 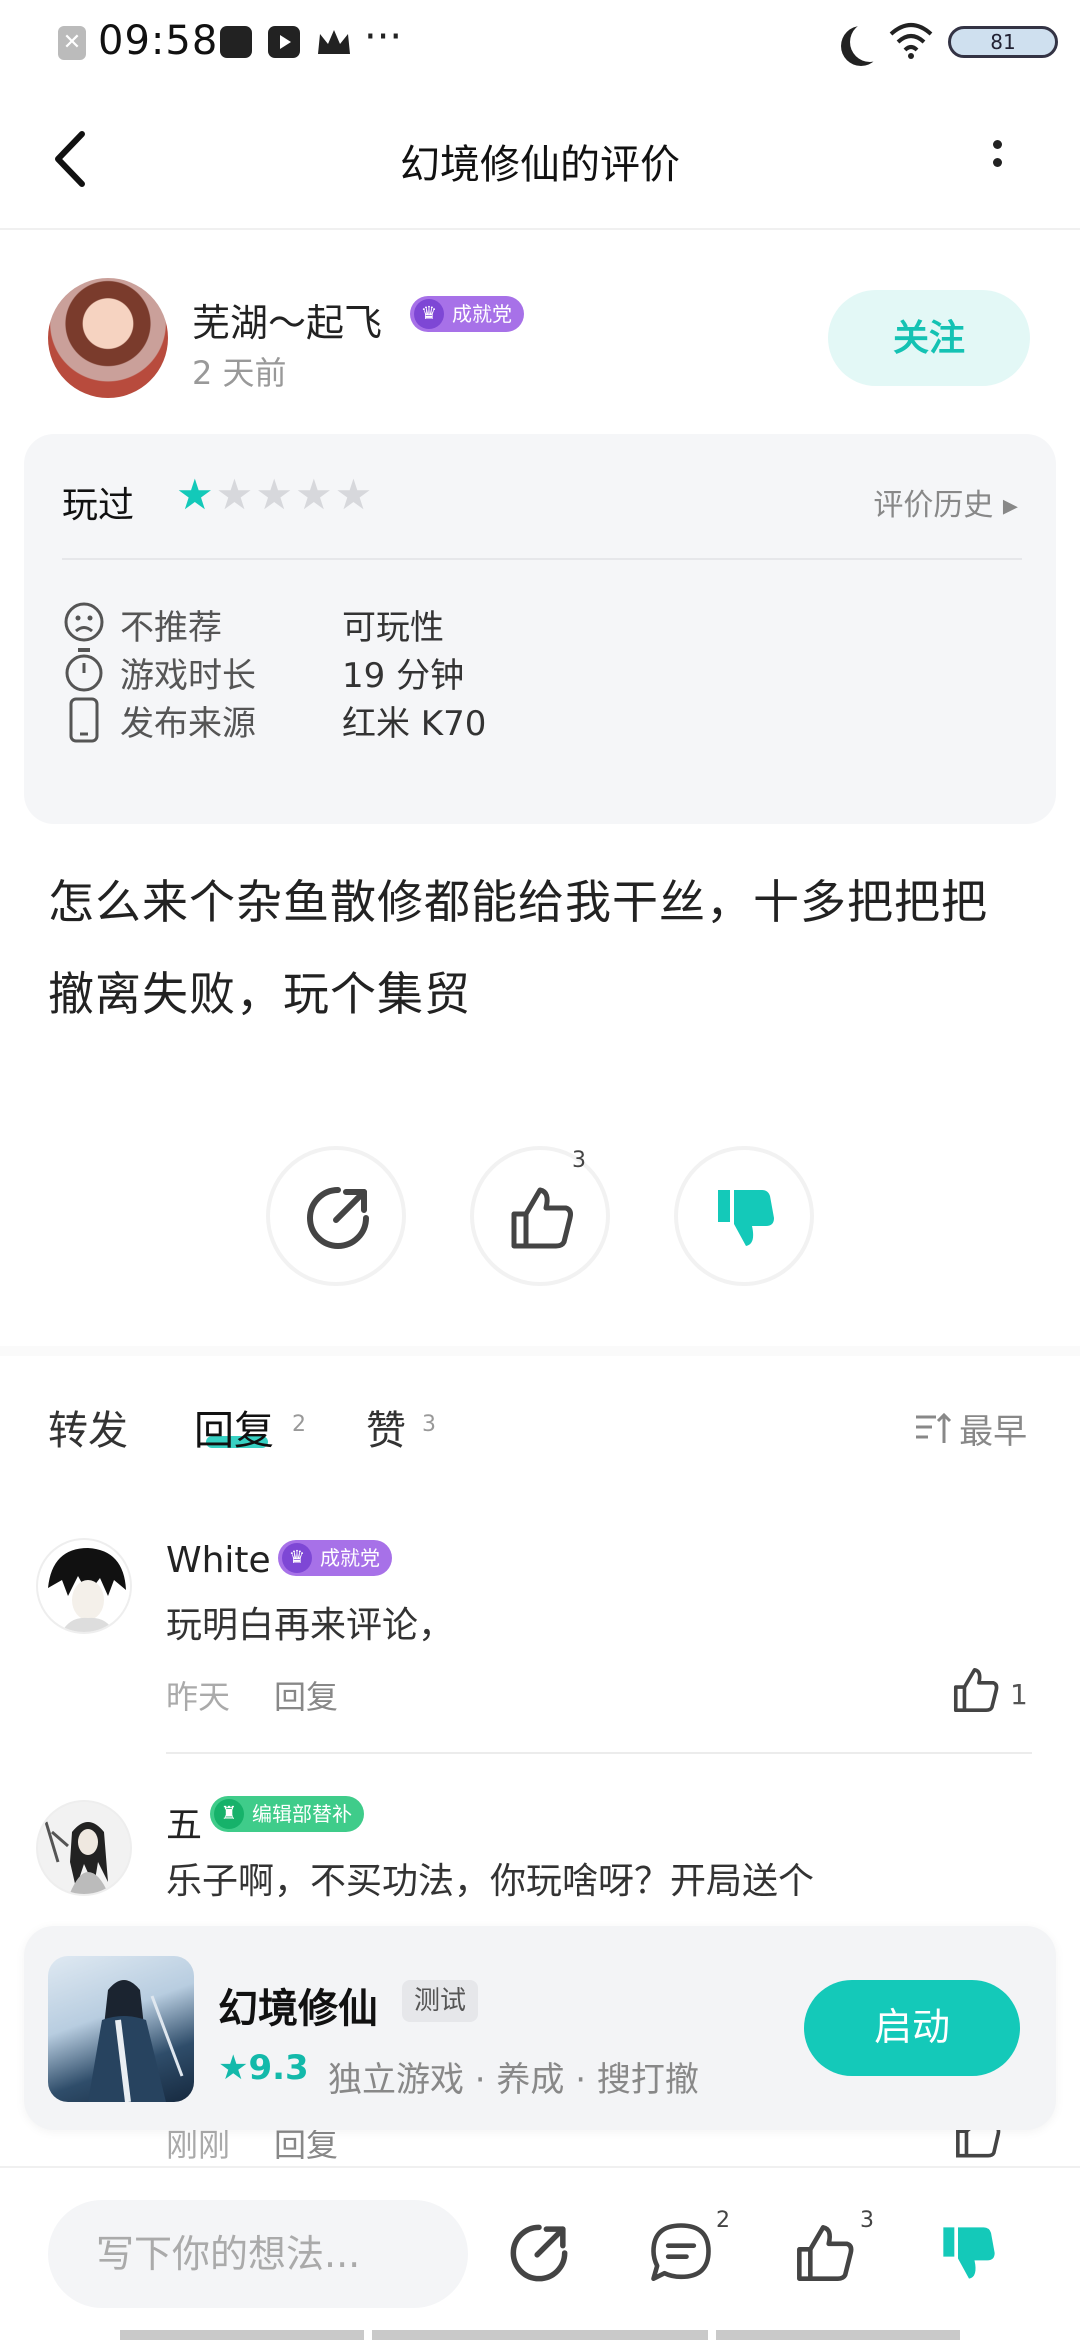 What do you see at coordinates (198, 1697) in the screenshot?
I see `comment-time: 昨天` at bounding box center [198, 1697].